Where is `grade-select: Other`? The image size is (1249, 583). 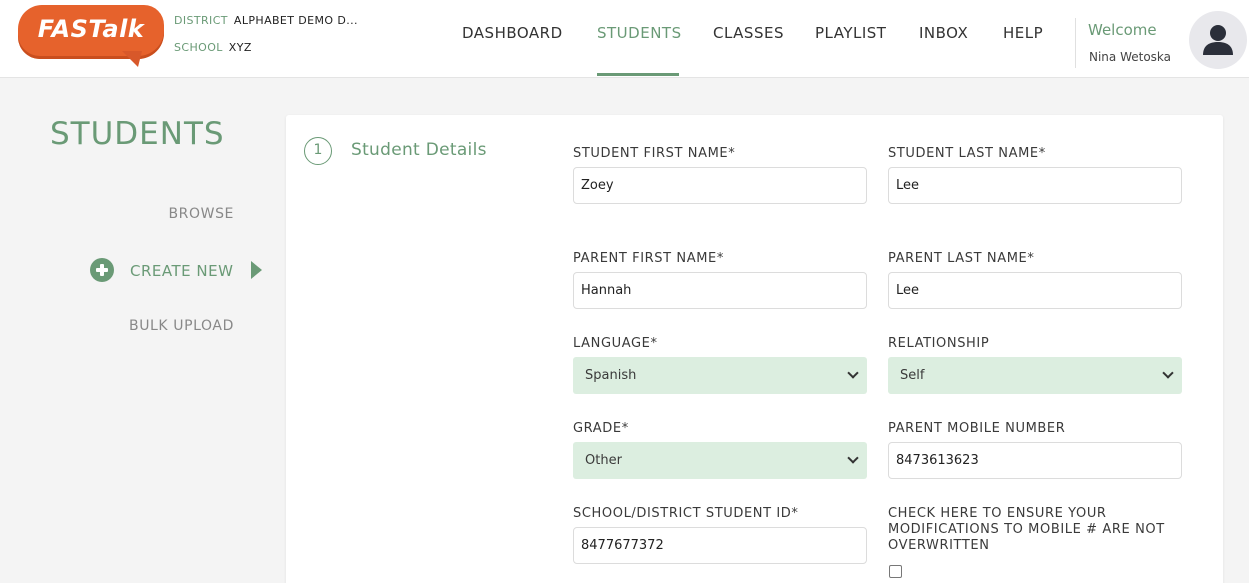
grade-select: Other is located at coordinates (720, 460).